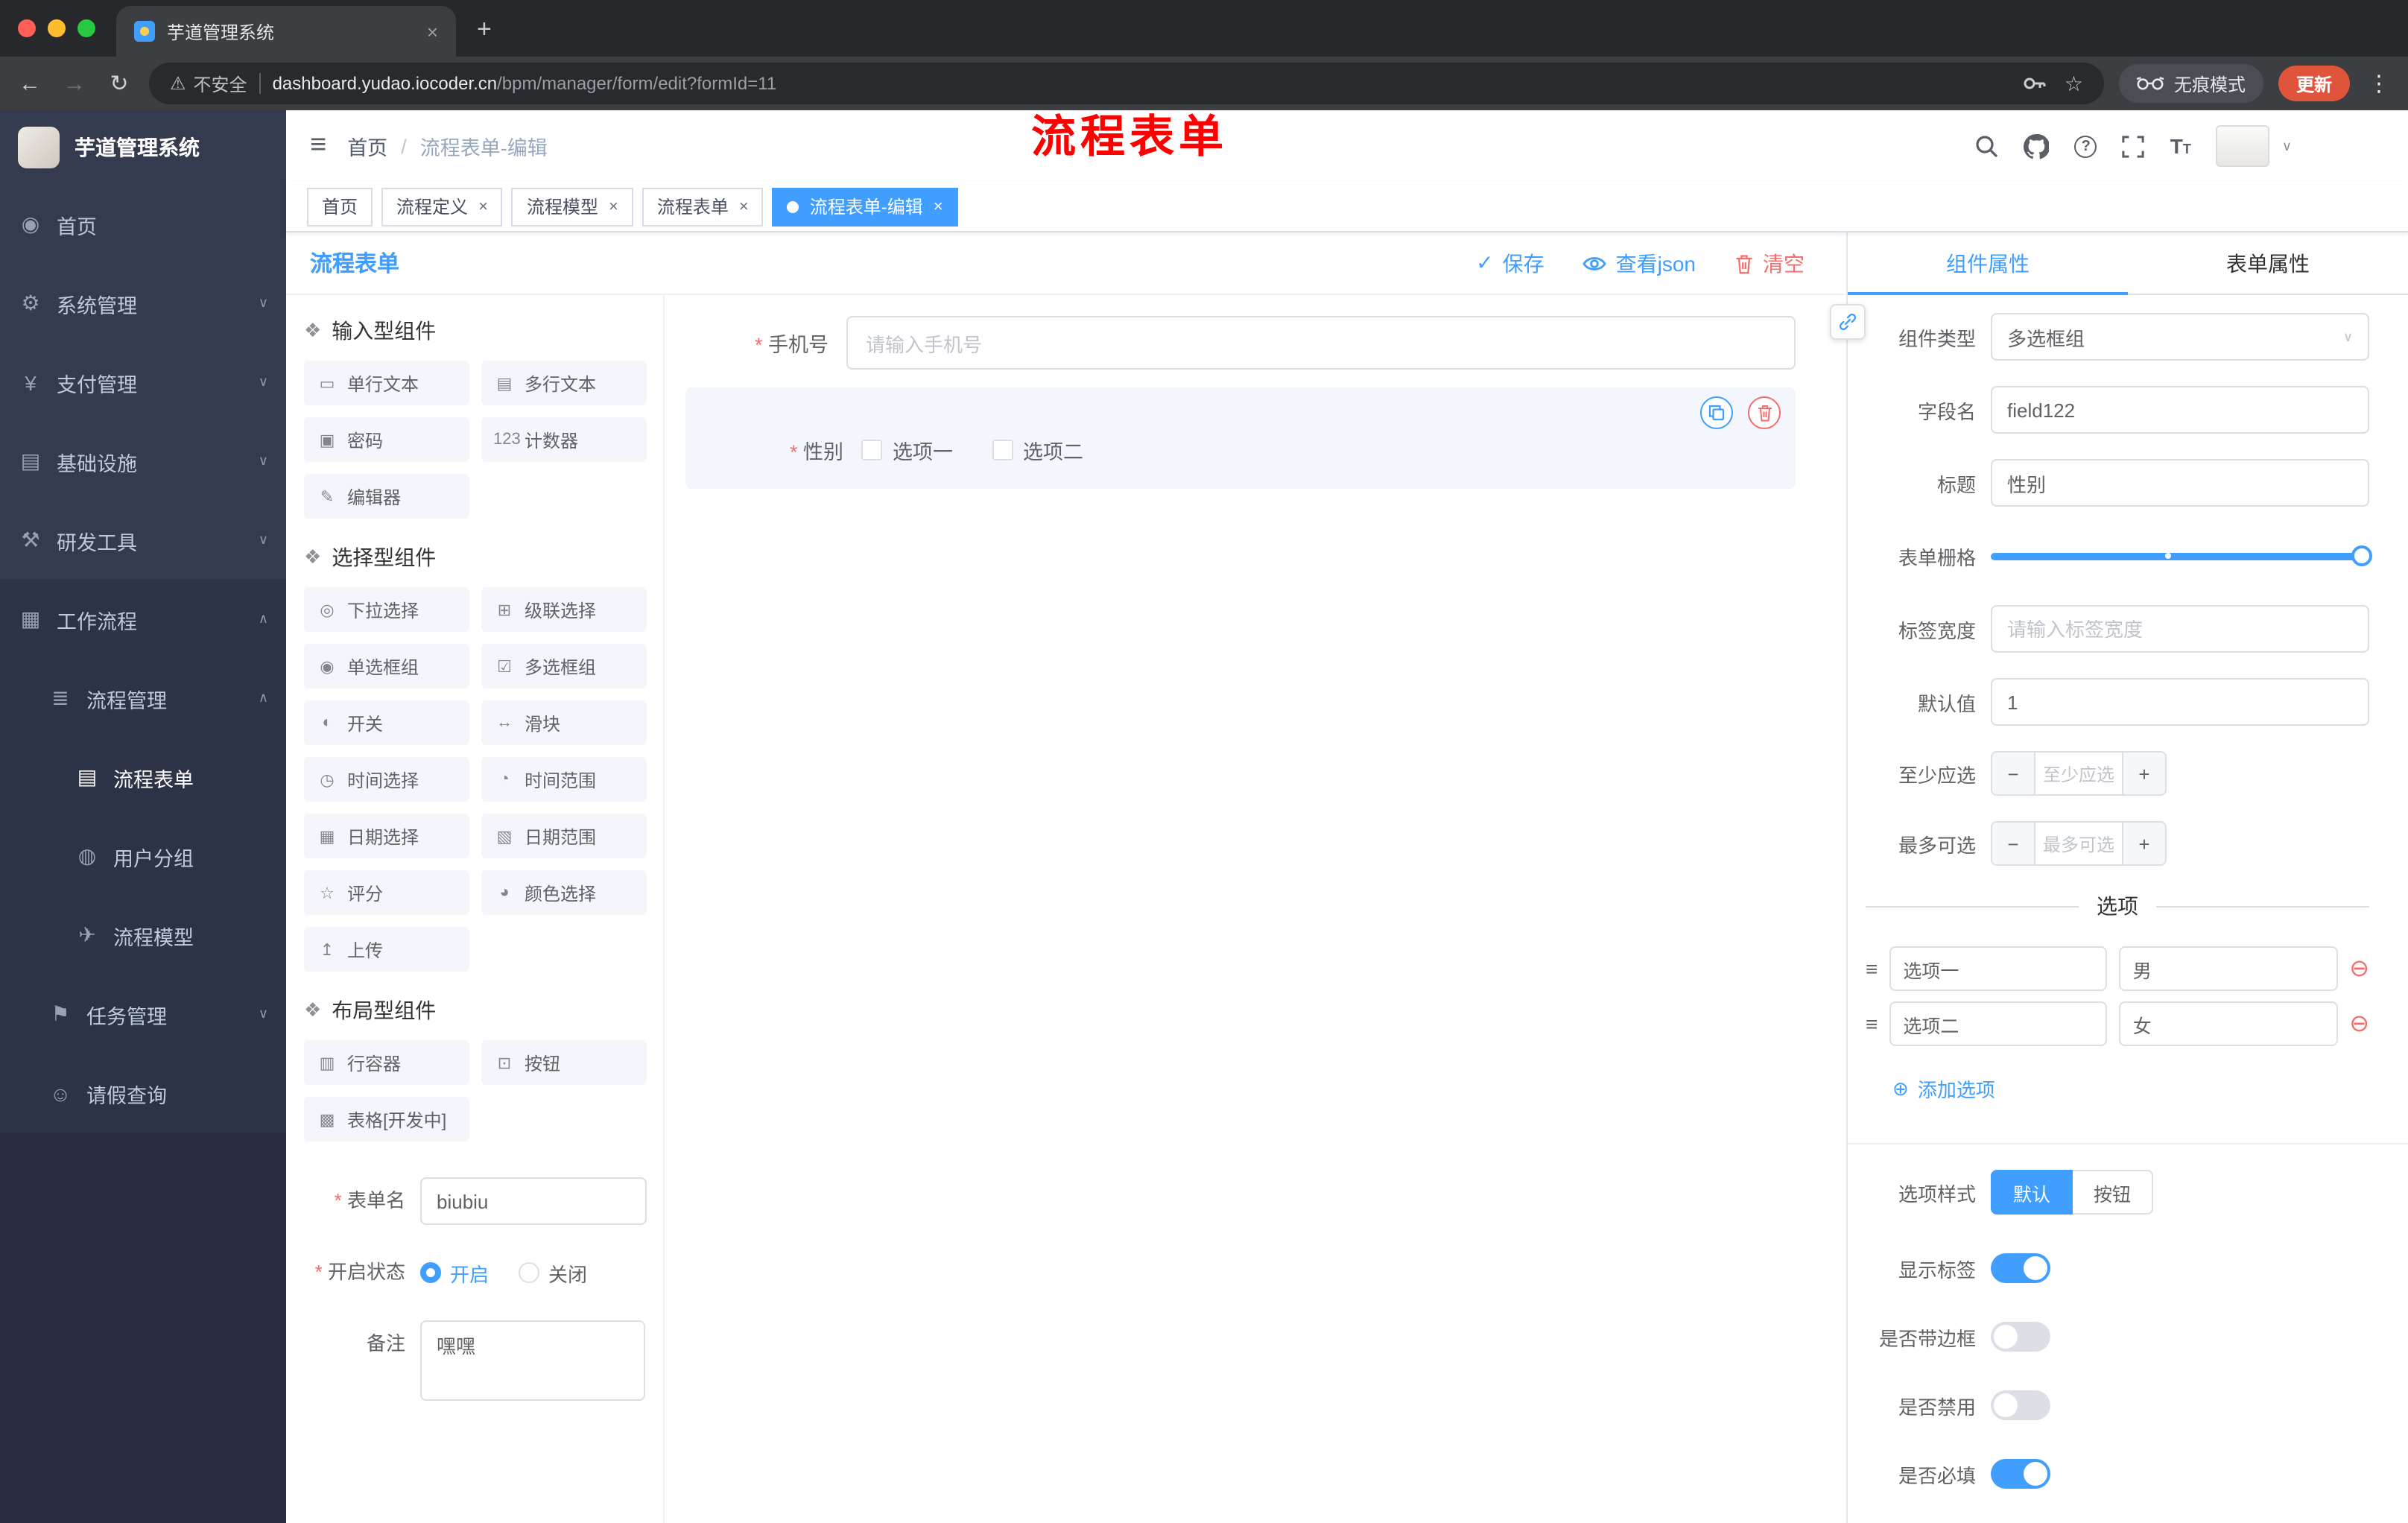  Describe the element at coordinates (2144, 844) in the screenshot. I see `increase-button: +` at that location.